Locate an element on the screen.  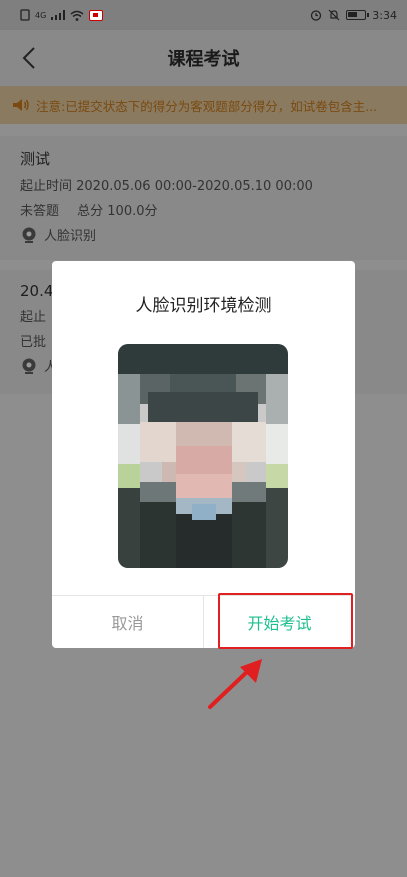
clock: 3:34 is located at coordinates (384, 15).